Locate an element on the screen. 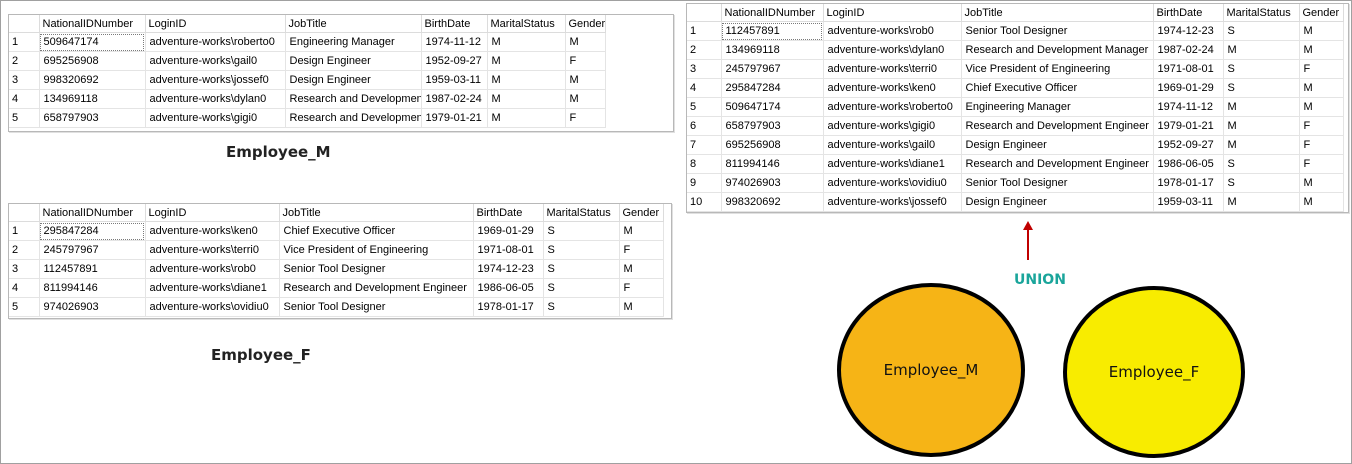 Image resolution: width=1352 pixels, height=464 pixels. table-cell: 112457891 is located at coordinates (772, 31).